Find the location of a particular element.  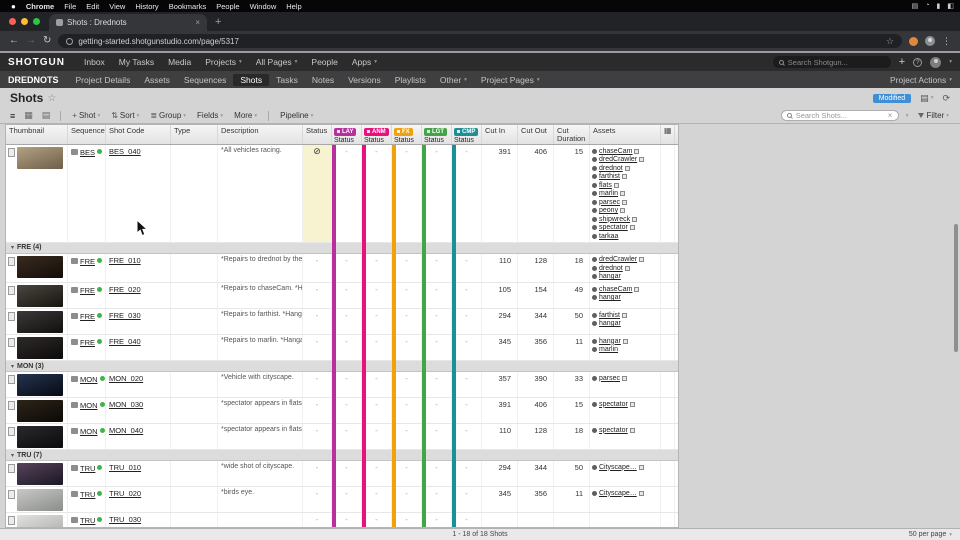

menubar-item-window: Window is located at coordinates (263, 6).